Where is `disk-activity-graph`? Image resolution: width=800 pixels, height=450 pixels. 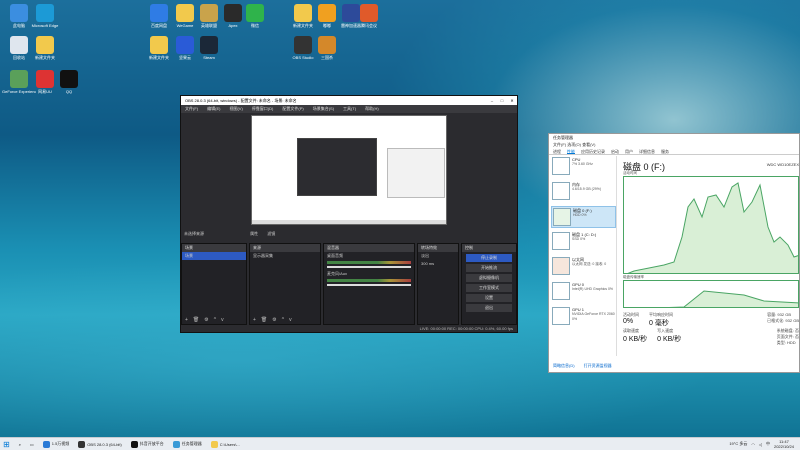
disk-activity-graph is located at coordinates (711, 225).